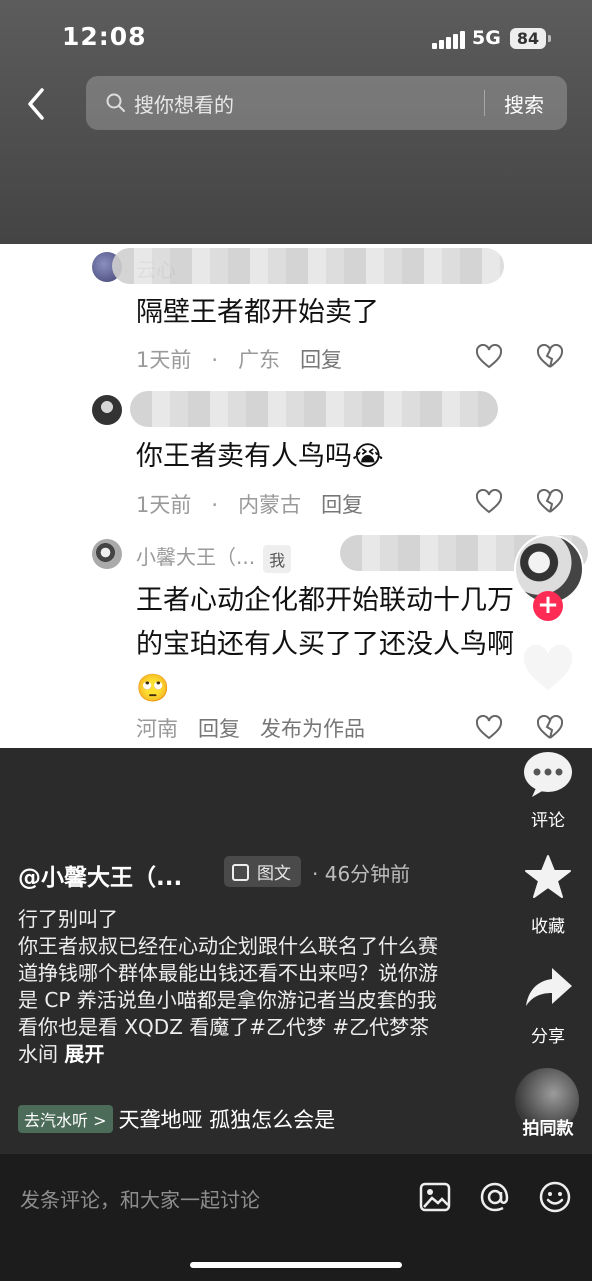 The height and width of the screenshot is (1281, 592). What do you see at coordinates (296, 40) in the screenshot?
I see `status-bar: 12:08 5G 84` at bounding box center [296, 40].